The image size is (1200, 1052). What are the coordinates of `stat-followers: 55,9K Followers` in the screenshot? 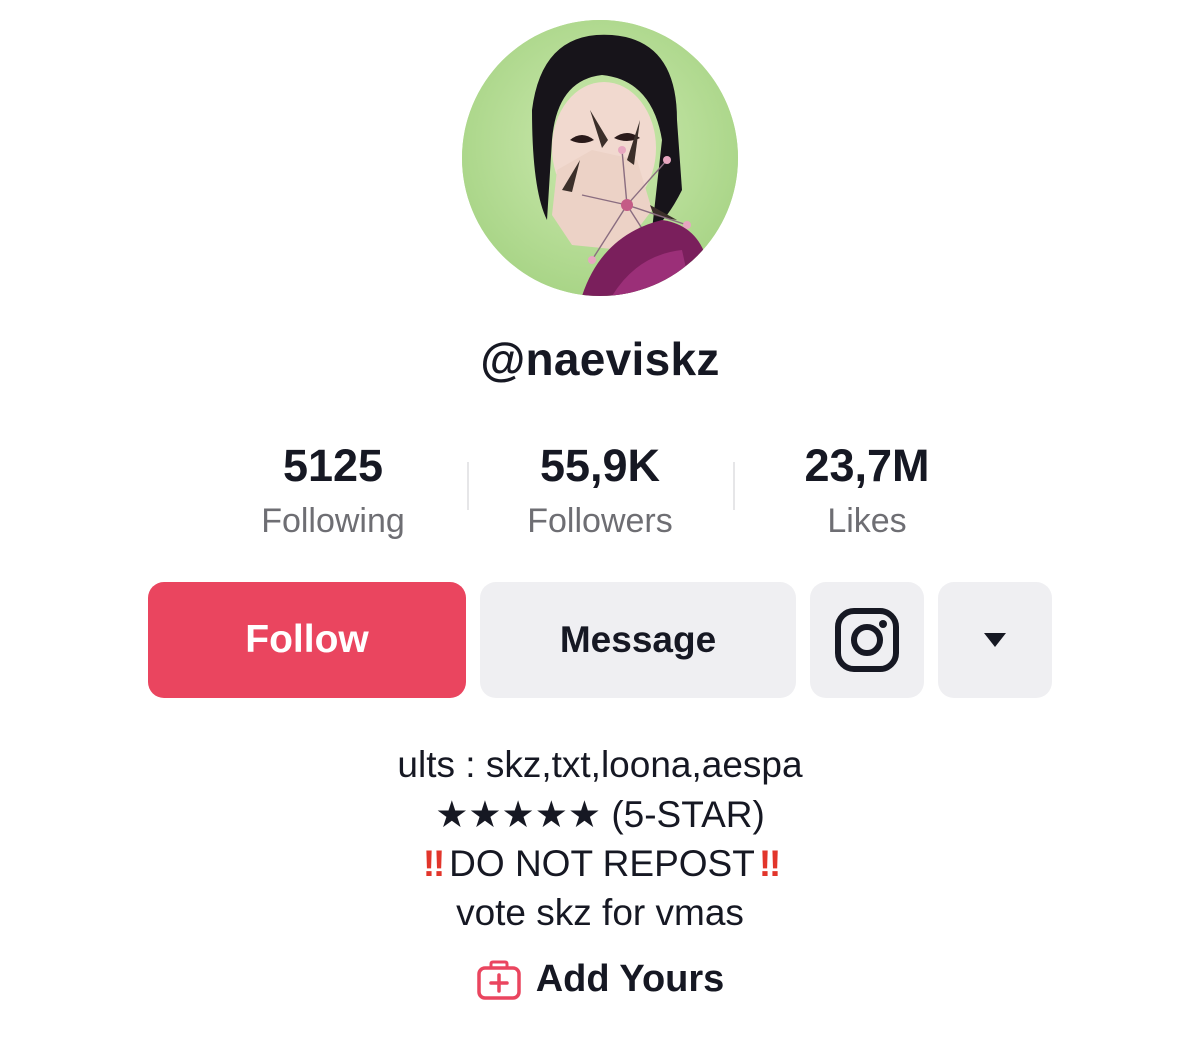 It's located at (600, 493).